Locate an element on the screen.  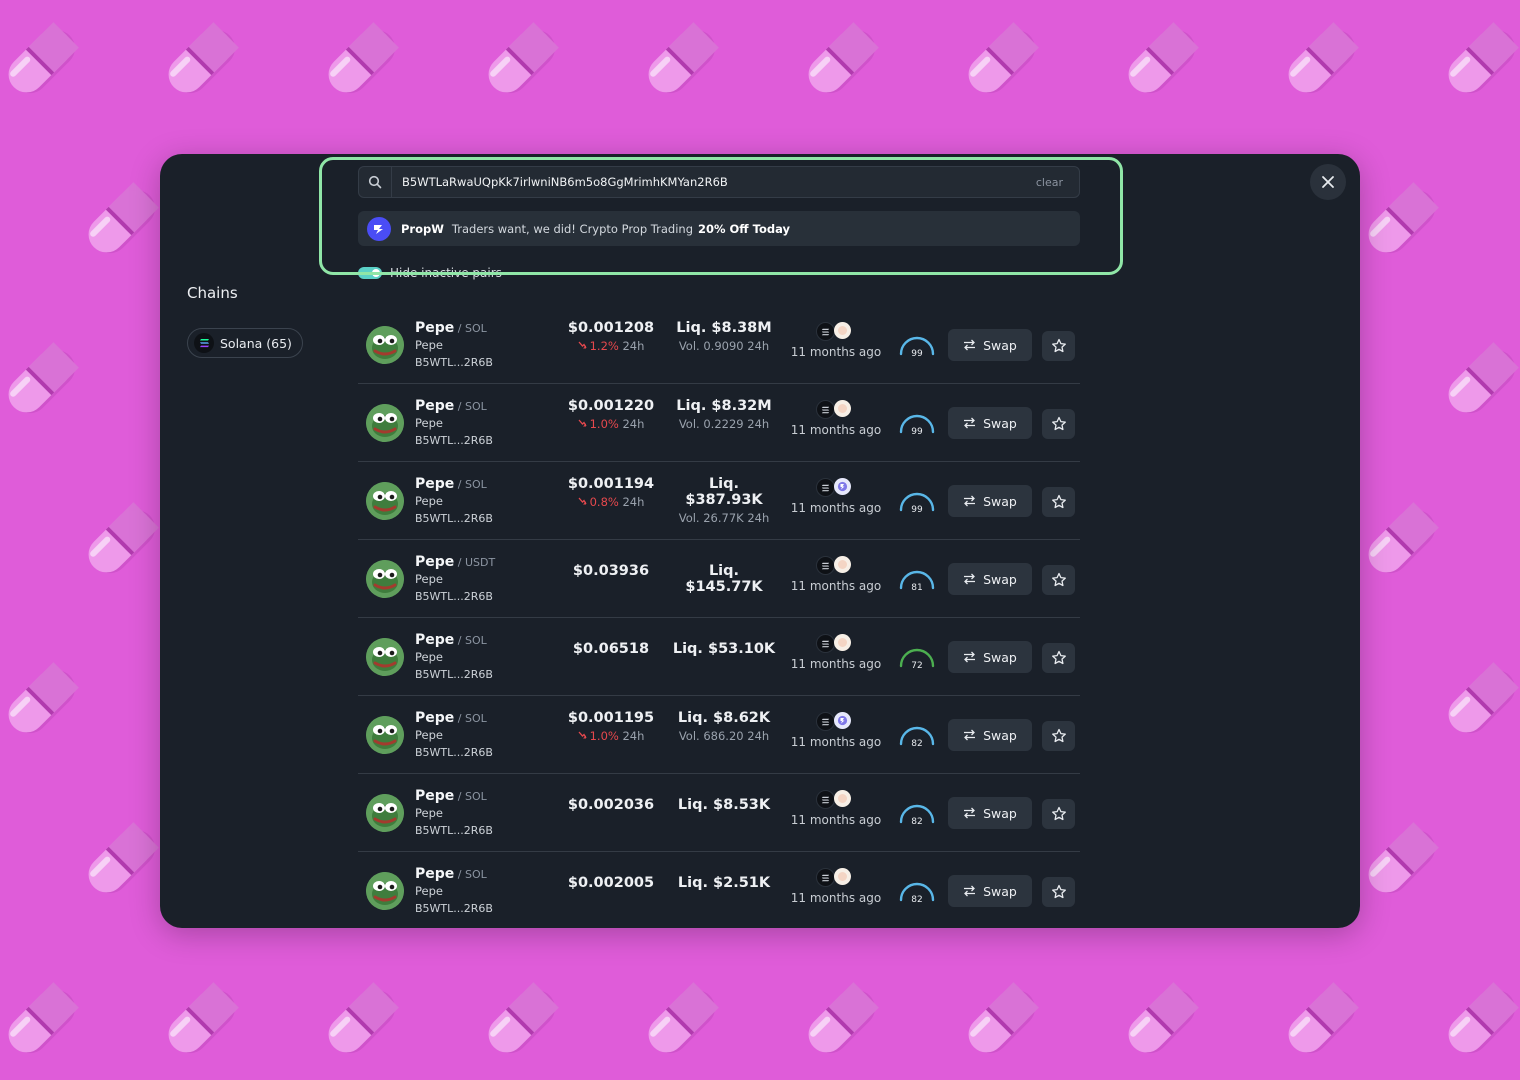
chain-filter-solana: Solana (65) is located at coordinates (245, 343).